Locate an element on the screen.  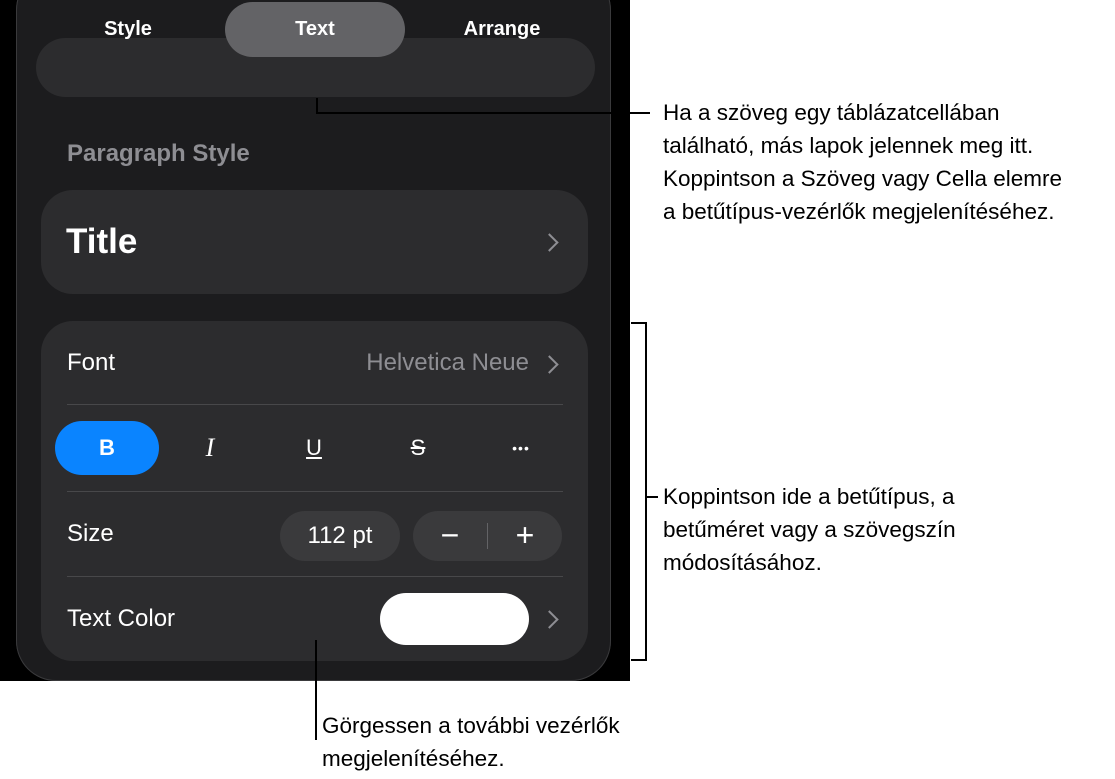
size-stepper: − + is located at coordinates (487, 536).